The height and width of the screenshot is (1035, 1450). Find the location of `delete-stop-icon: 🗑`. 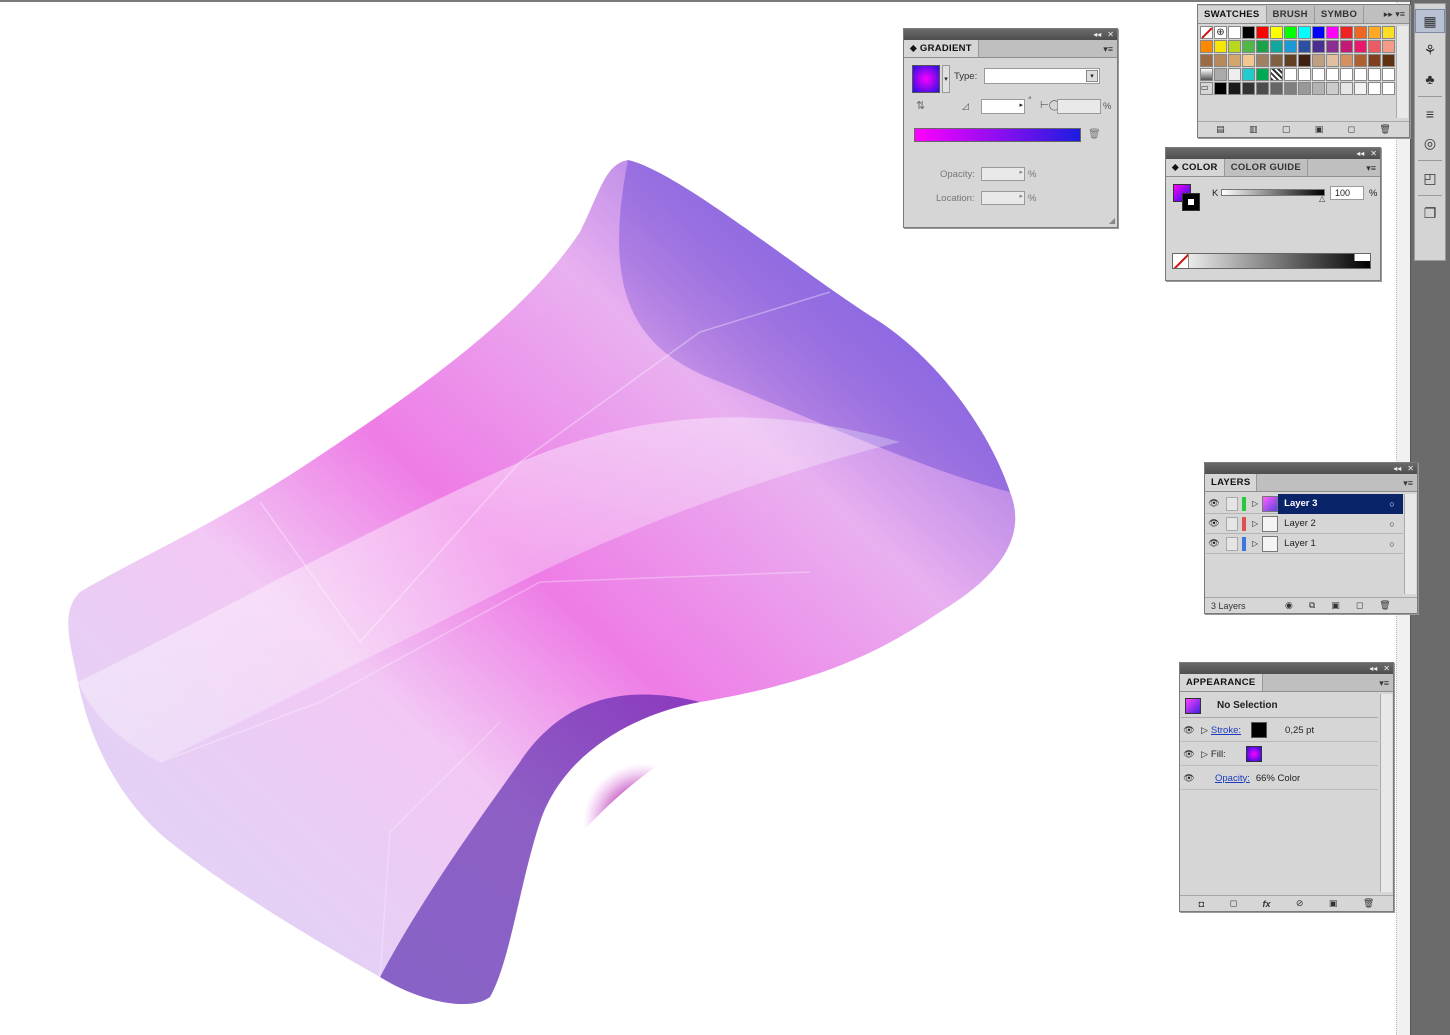

delete-stop-icon: 🗑 is located at coordinates (1094, 134).